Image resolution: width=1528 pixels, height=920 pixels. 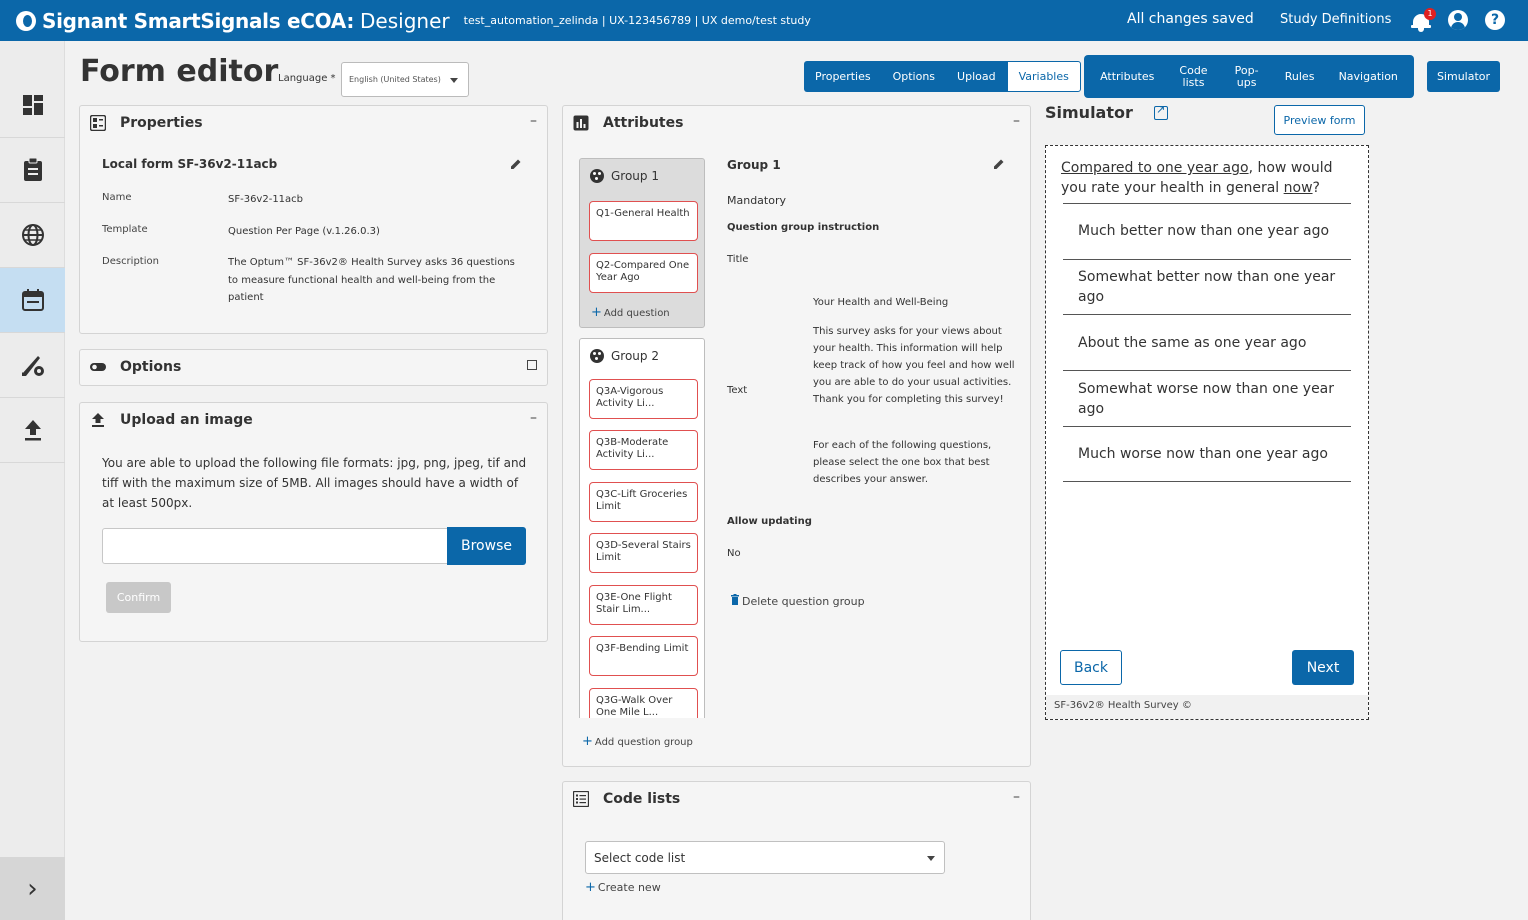 What do you see at coordinates (395, 79) in the screenshot?
I see `language-select-value: English (United States)` at bounding box center [395, 79].